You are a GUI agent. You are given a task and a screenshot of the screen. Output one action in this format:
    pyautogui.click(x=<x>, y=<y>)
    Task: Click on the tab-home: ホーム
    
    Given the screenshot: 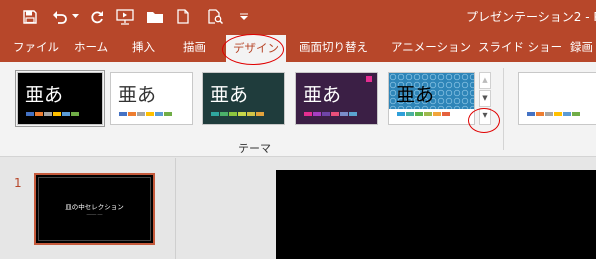 What is the action you would take?
    pyautogui.click(x=91, y=47)
    